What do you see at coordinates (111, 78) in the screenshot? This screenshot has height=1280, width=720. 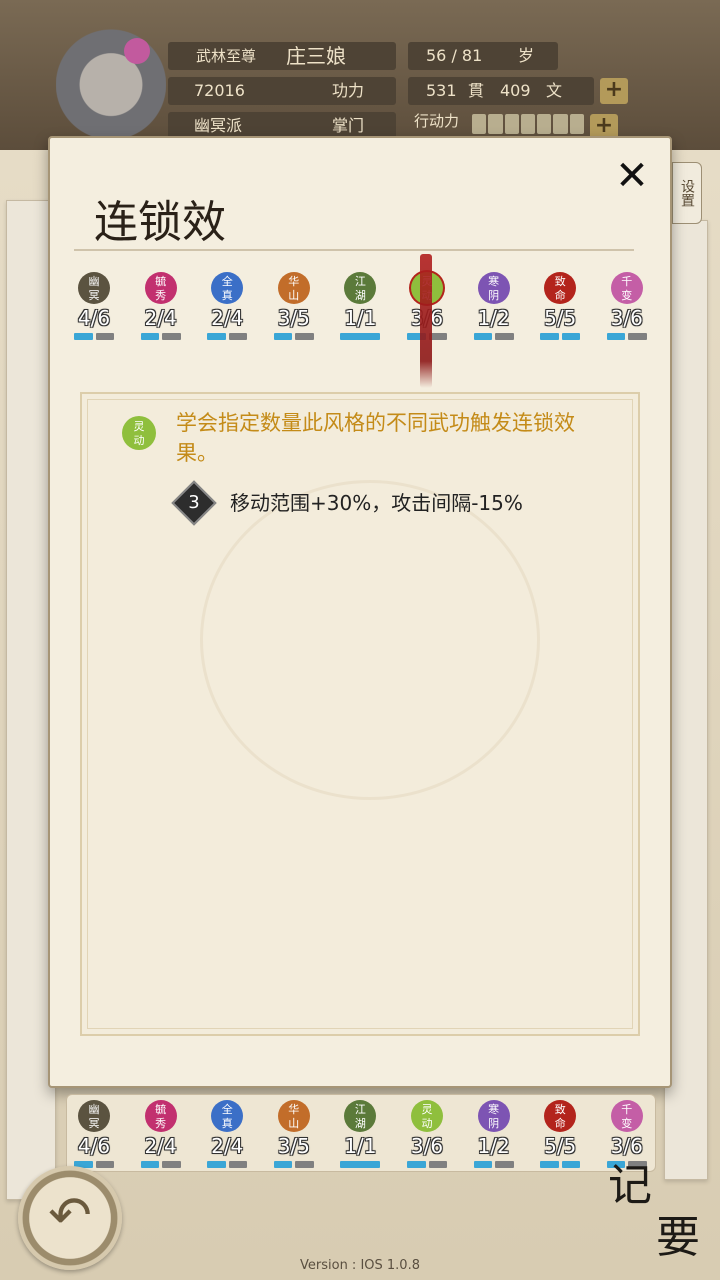 I see `character-avatar` at bounding box center [111, 78].